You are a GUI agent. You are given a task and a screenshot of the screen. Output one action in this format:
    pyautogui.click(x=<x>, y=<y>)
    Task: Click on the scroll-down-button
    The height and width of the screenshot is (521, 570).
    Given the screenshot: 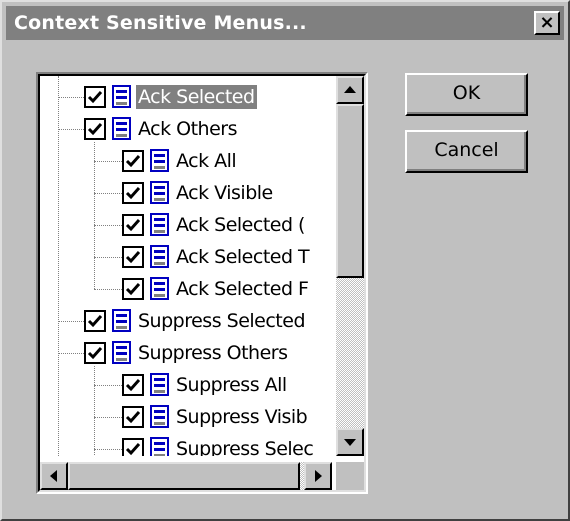 What is the action you would take?
    pyautogui.click(x=350, y=442)
    